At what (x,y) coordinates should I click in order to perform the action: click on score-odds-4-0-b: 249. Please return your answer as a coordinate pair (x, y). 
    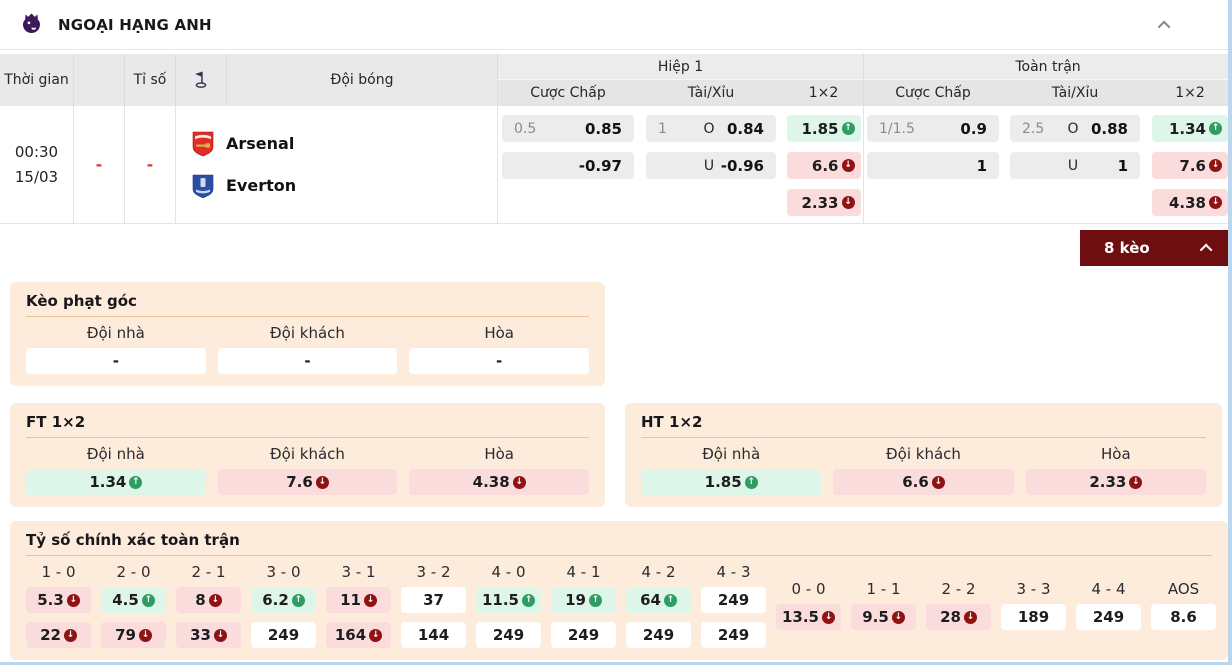
    Looking at the image, I should click on (508, 635).